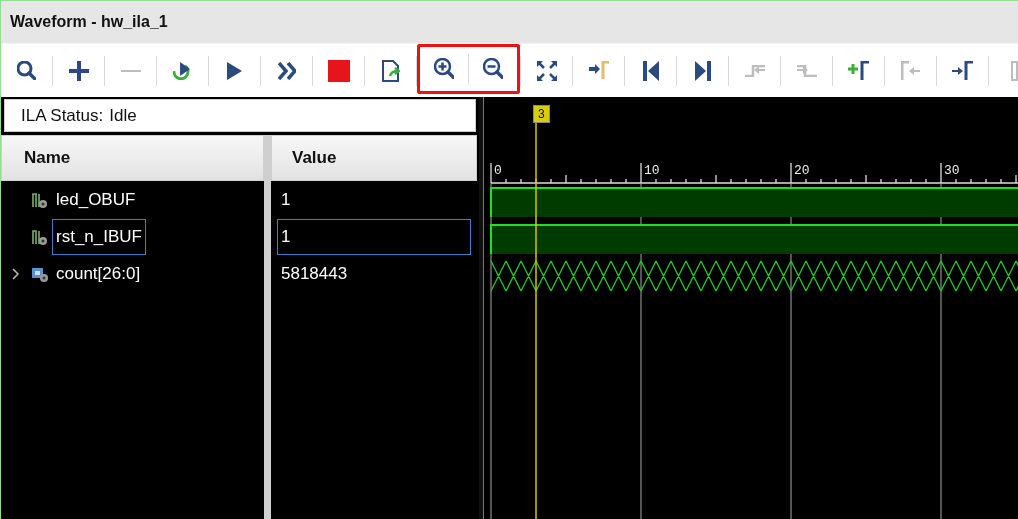 The image size is (1018, 519). I want to click on search-icon, so click(26, 70).